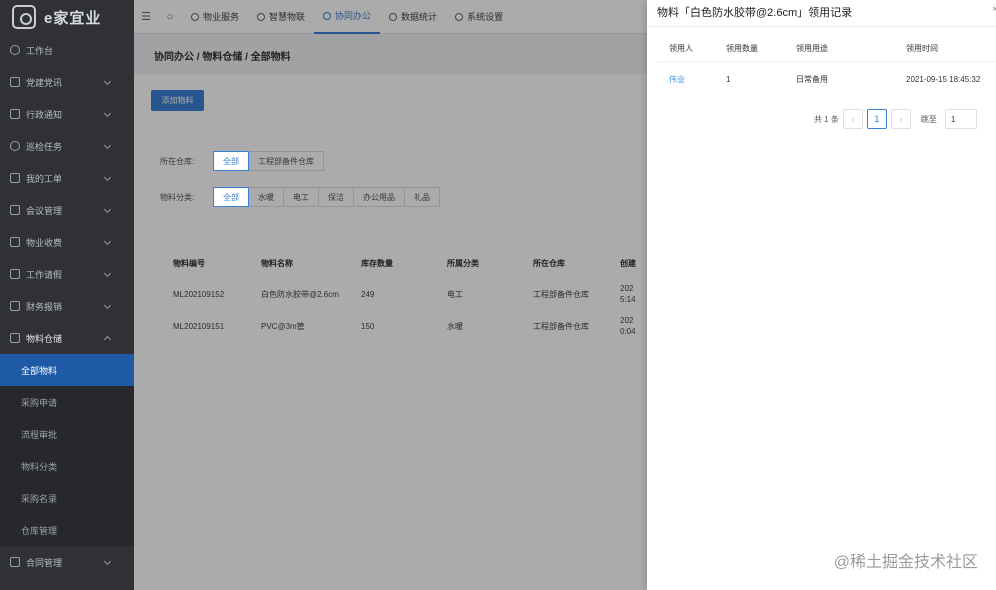 This screenshot has width=996, height=590. What do you see at coordinates (15, 338) in the screenshot?
I see `home-icon` at bounding box center [15, 338].